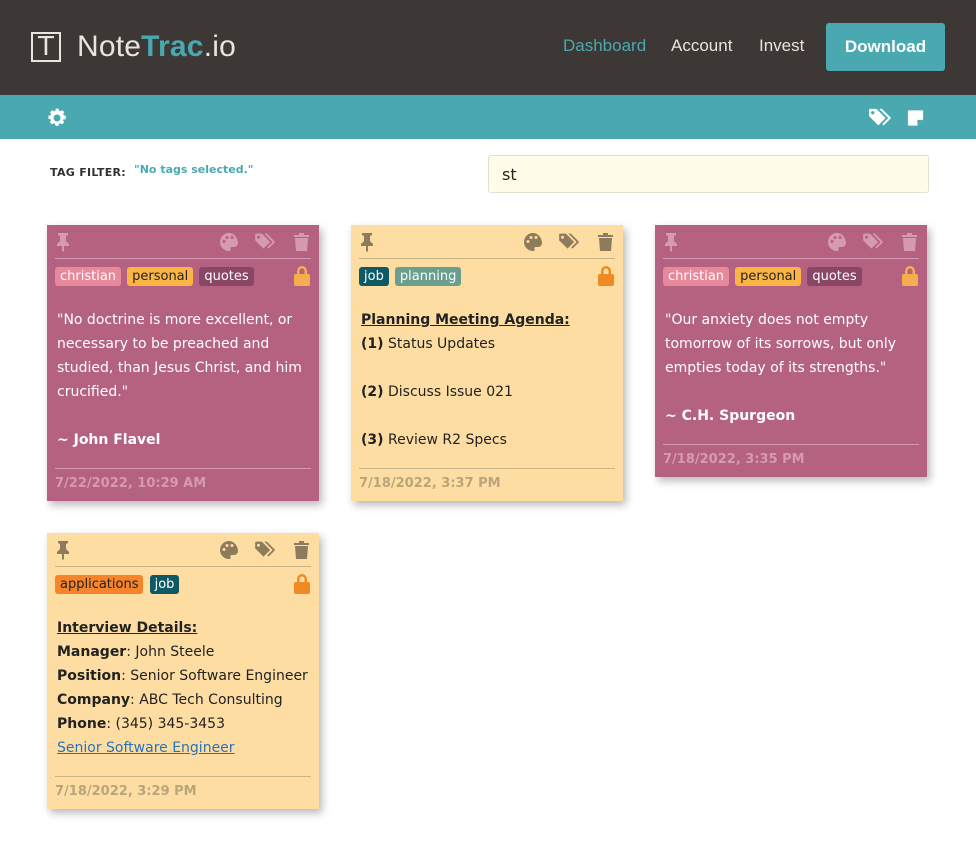 Image resolution: width=976 pixels, height=843 pixels. I want to click on gear-icon, so click(57, 118).